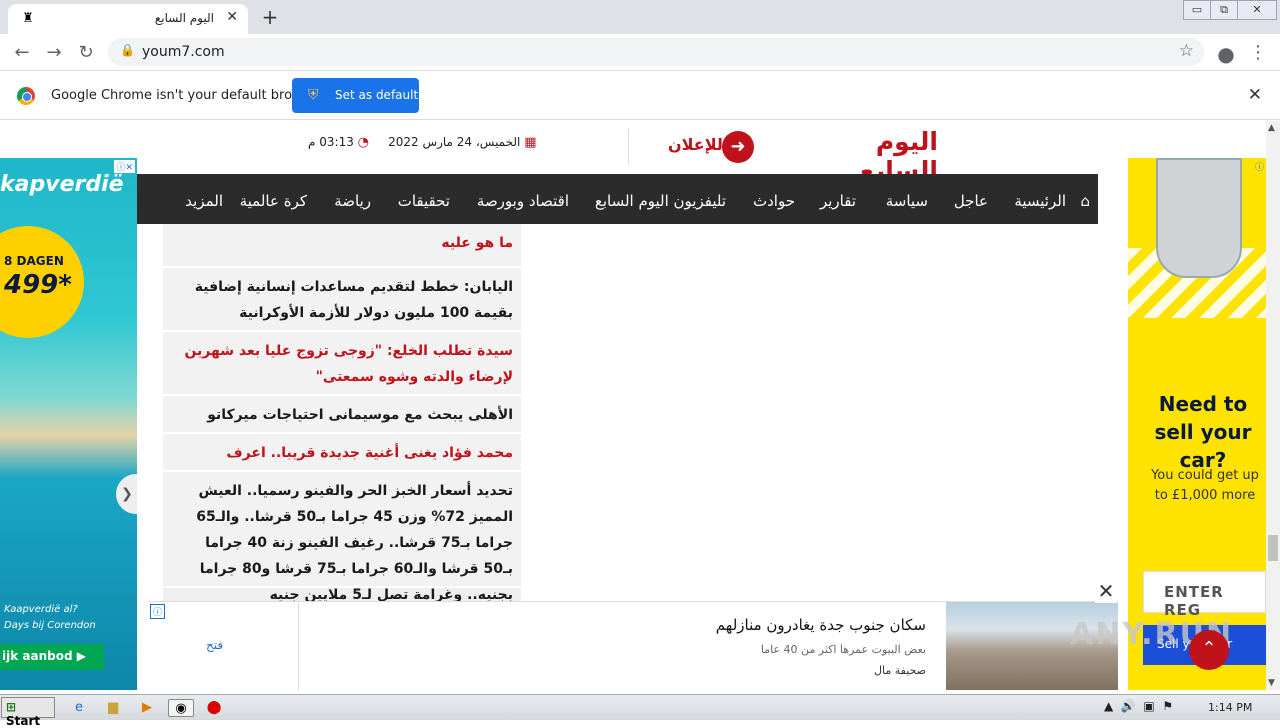  I want to click on ad-divider, so click(298, 646).